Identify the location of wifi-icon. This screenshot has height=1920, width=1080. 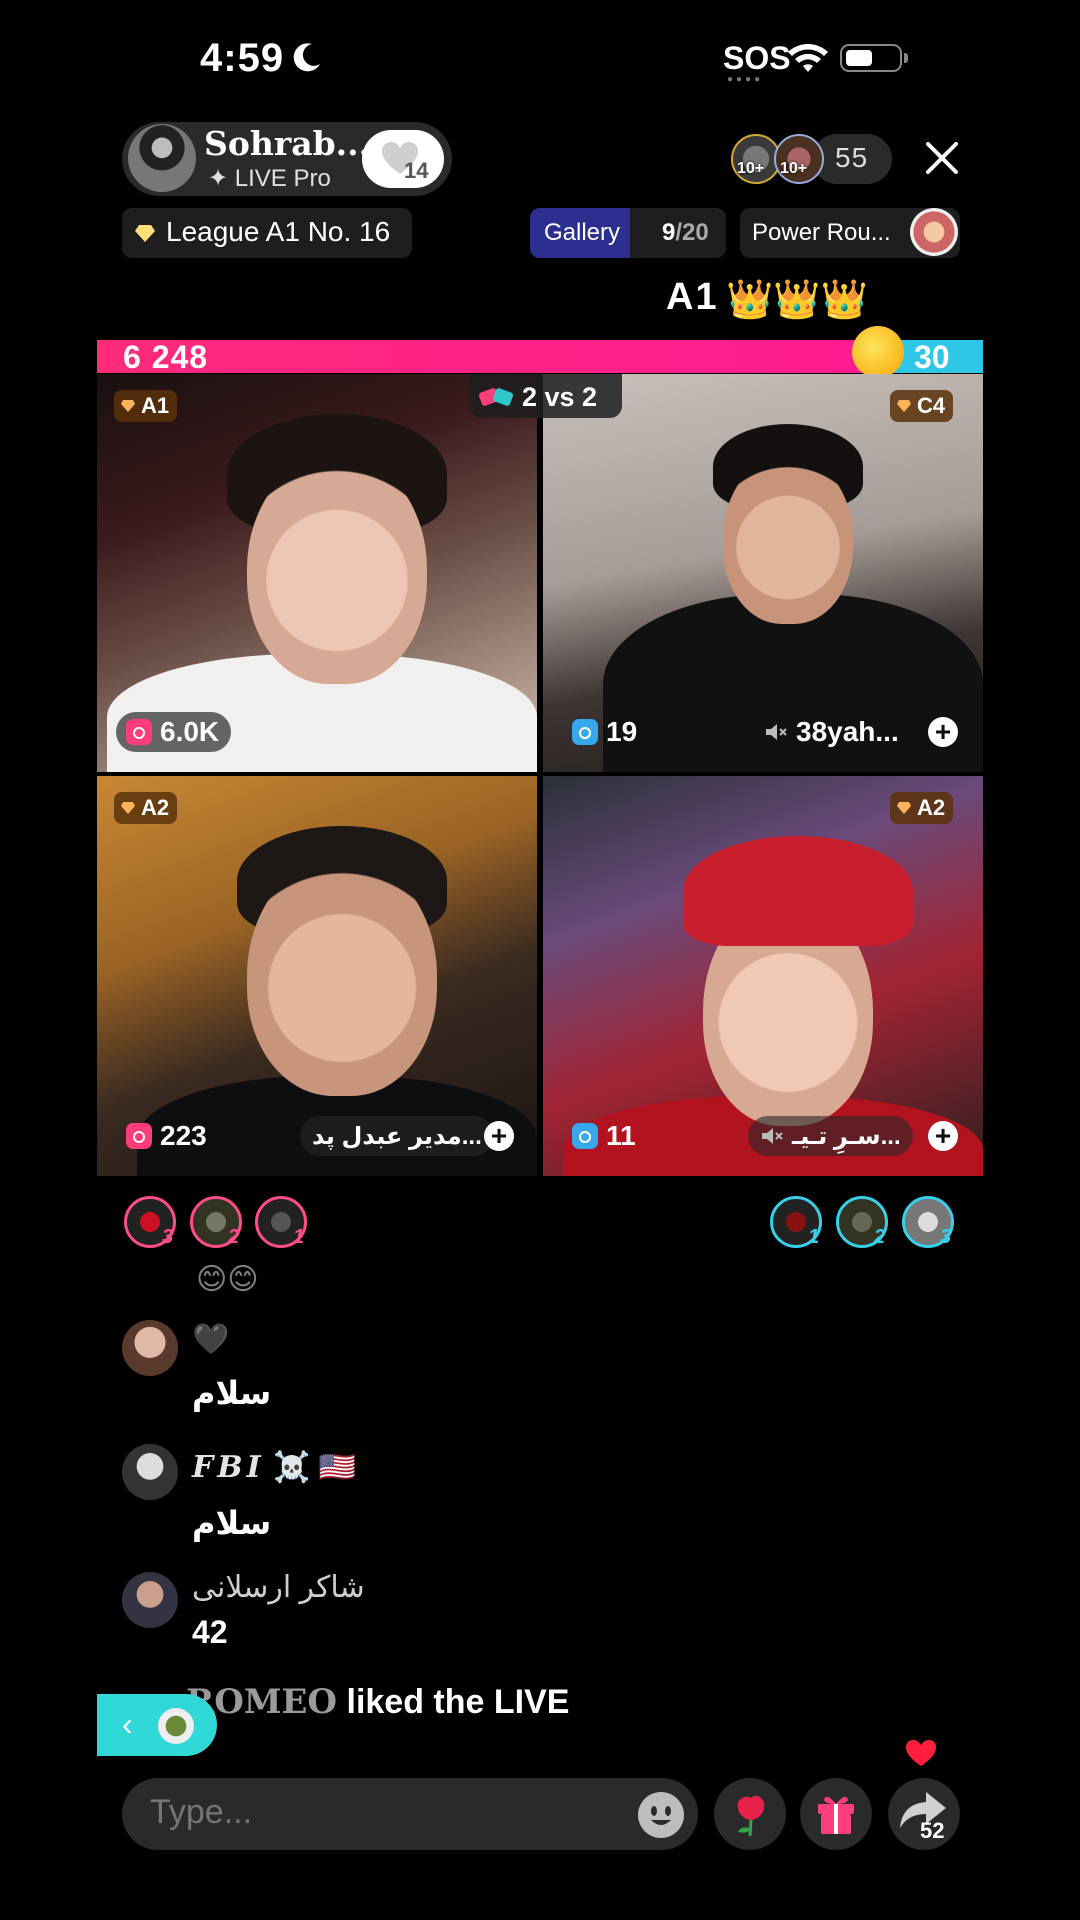
(808, 58).